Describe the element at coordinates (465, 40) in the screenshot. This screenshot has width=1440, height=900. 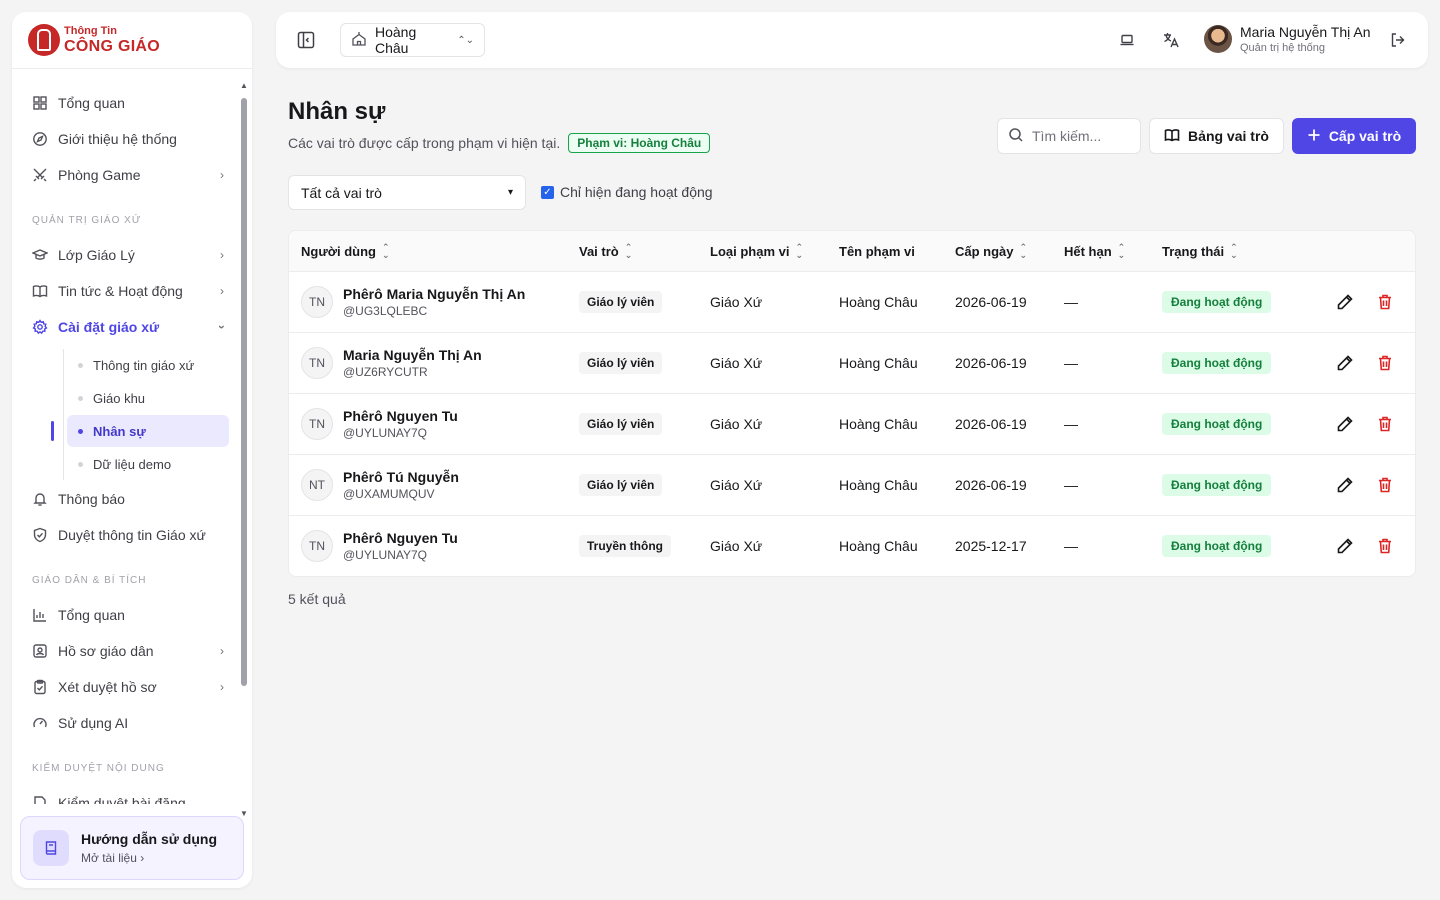
I see `chevron-updown-icon: ⌃⌄` at that location.